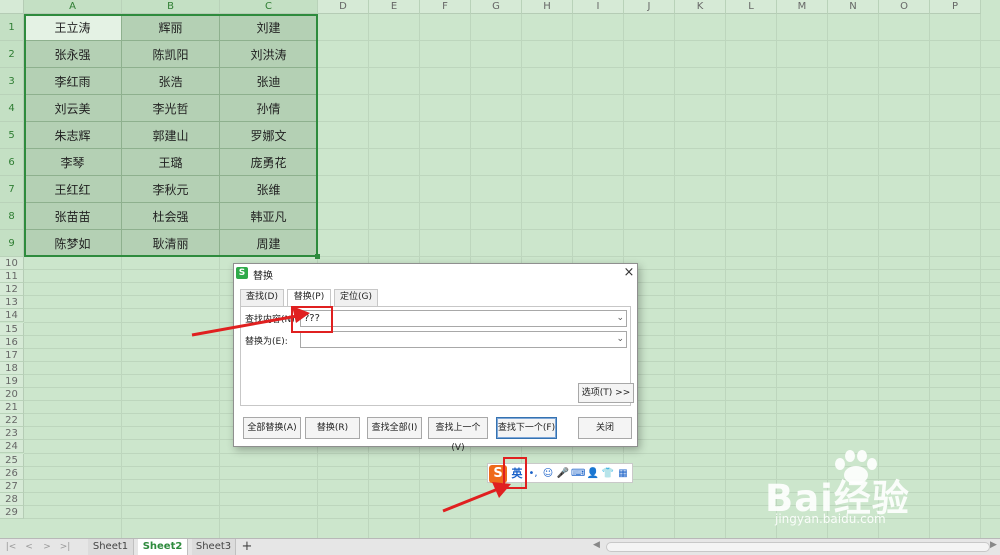 The width and height of the screenshot is (1000, 555). Describe the element at coordinates (171, 135) in the screenshot. I see `table-cell: 郭建山` at that location.